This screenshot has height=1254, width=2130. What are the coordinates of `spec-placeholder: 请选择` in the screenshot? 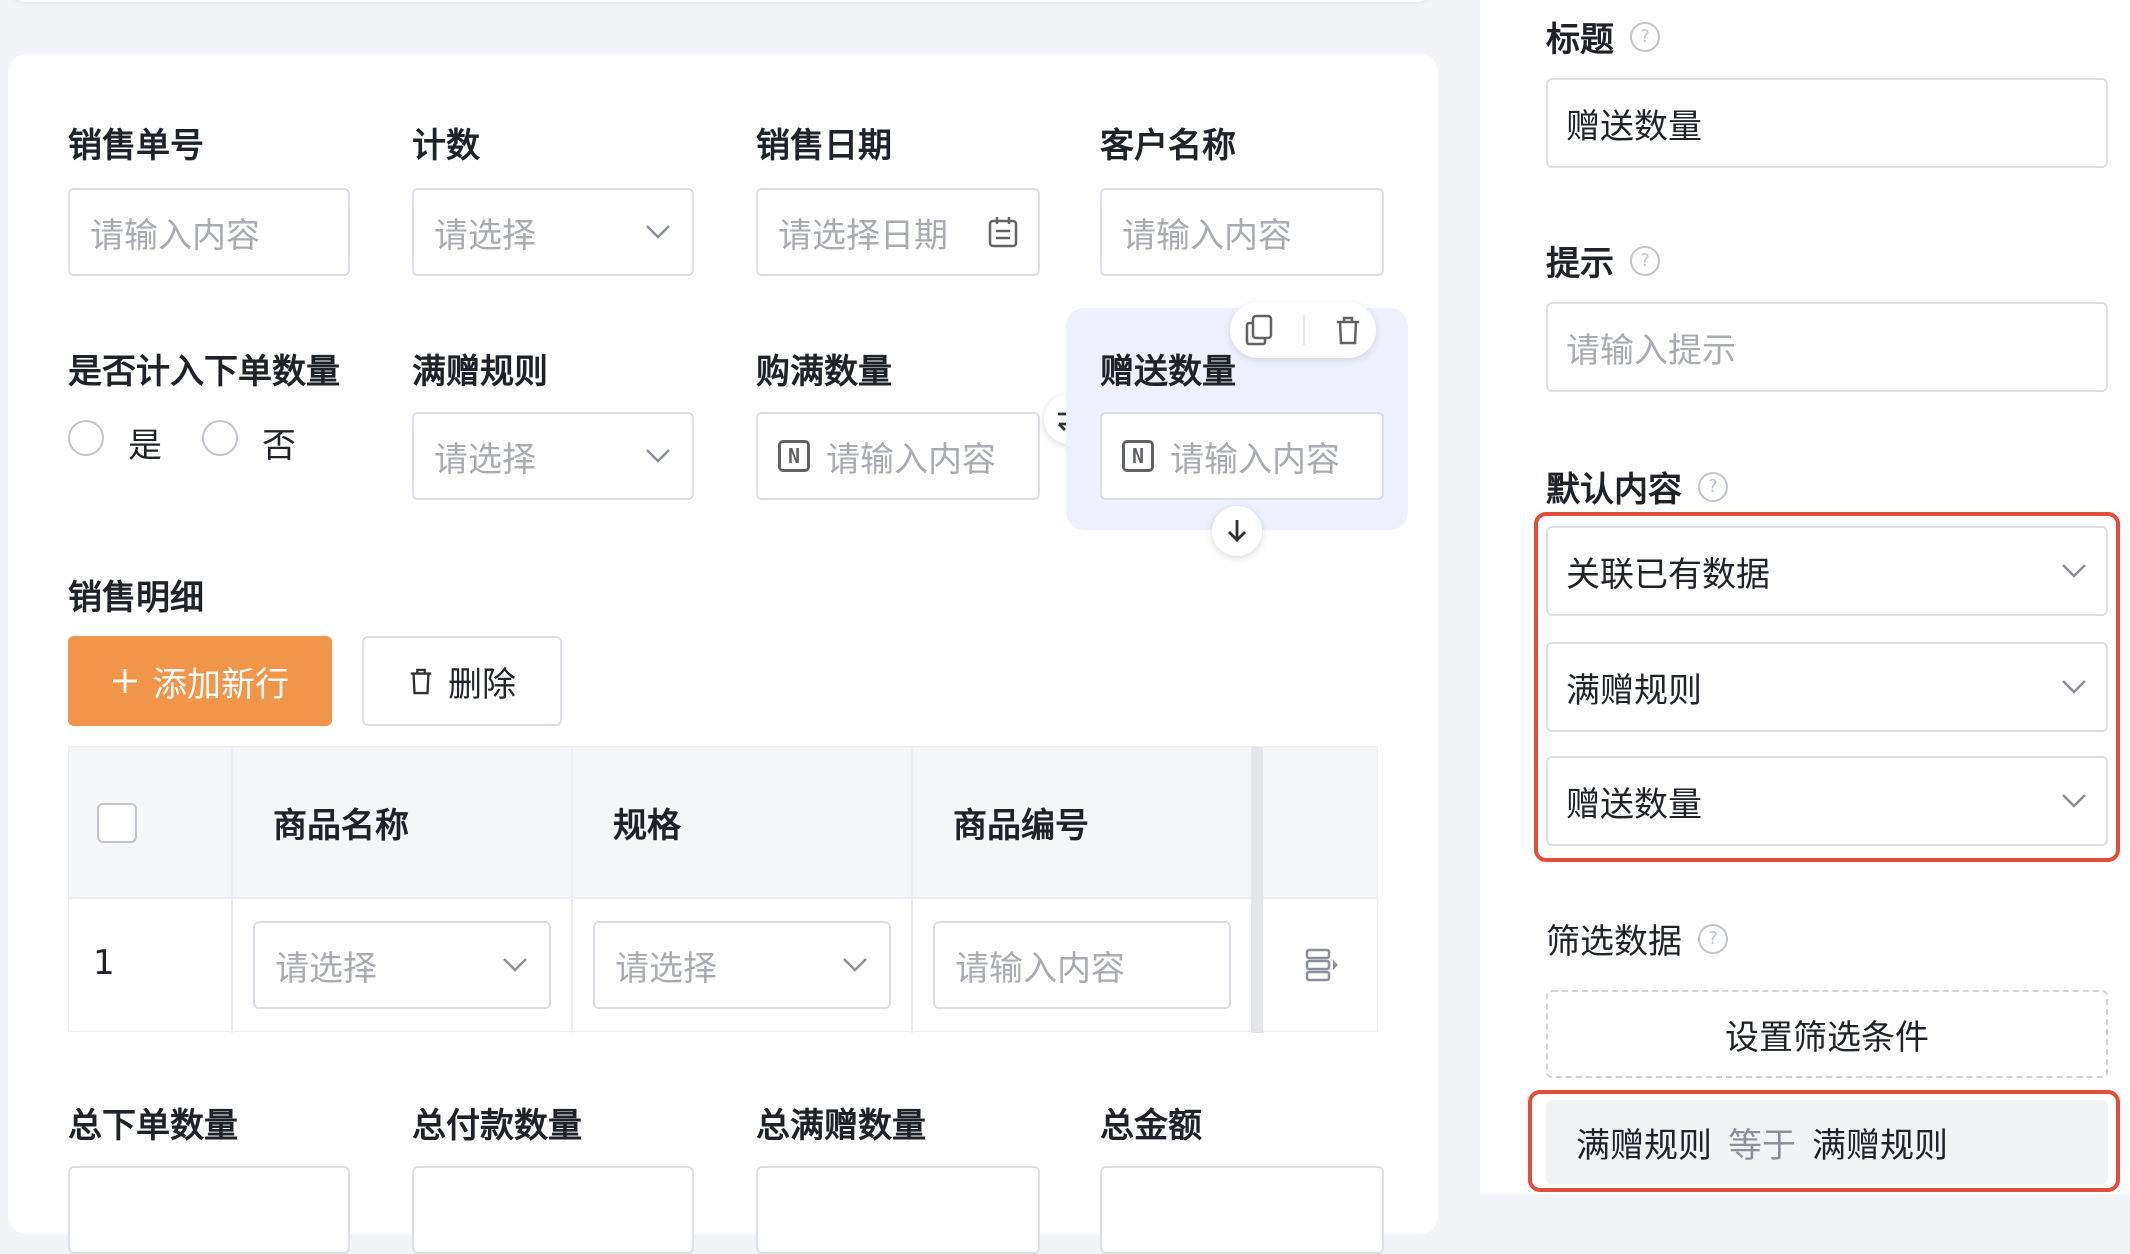 It's located at (666, 968).